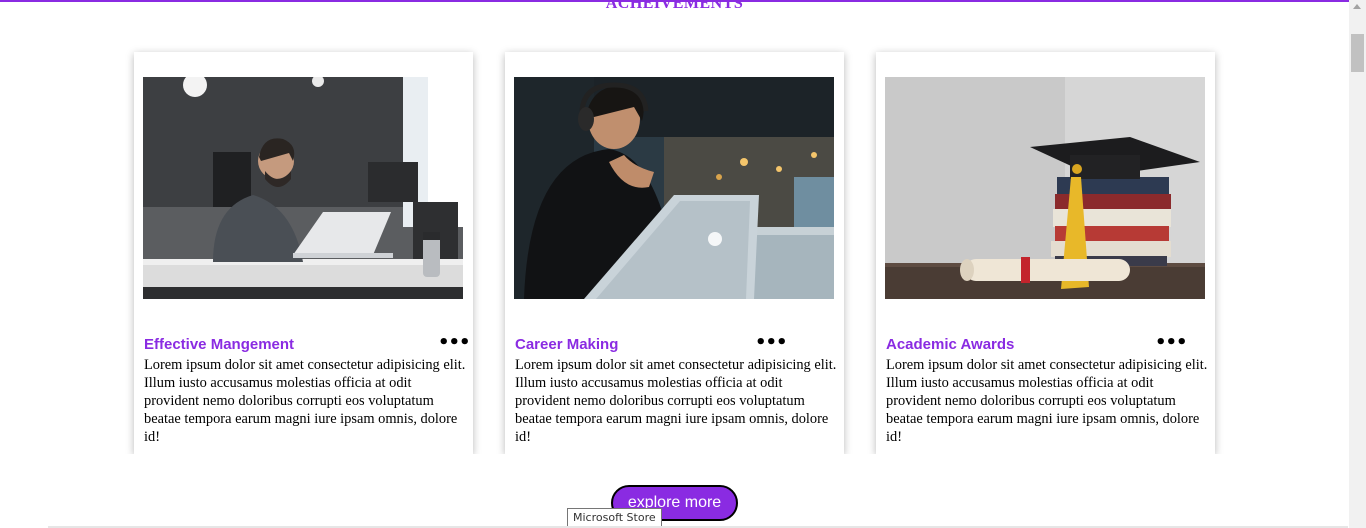 The width and height of the screenshot is (1366, 528). What do you see at coordinates (567, 344) in the screenshot?
I see `card-title: Career Making` at bounding box center [567, 344].